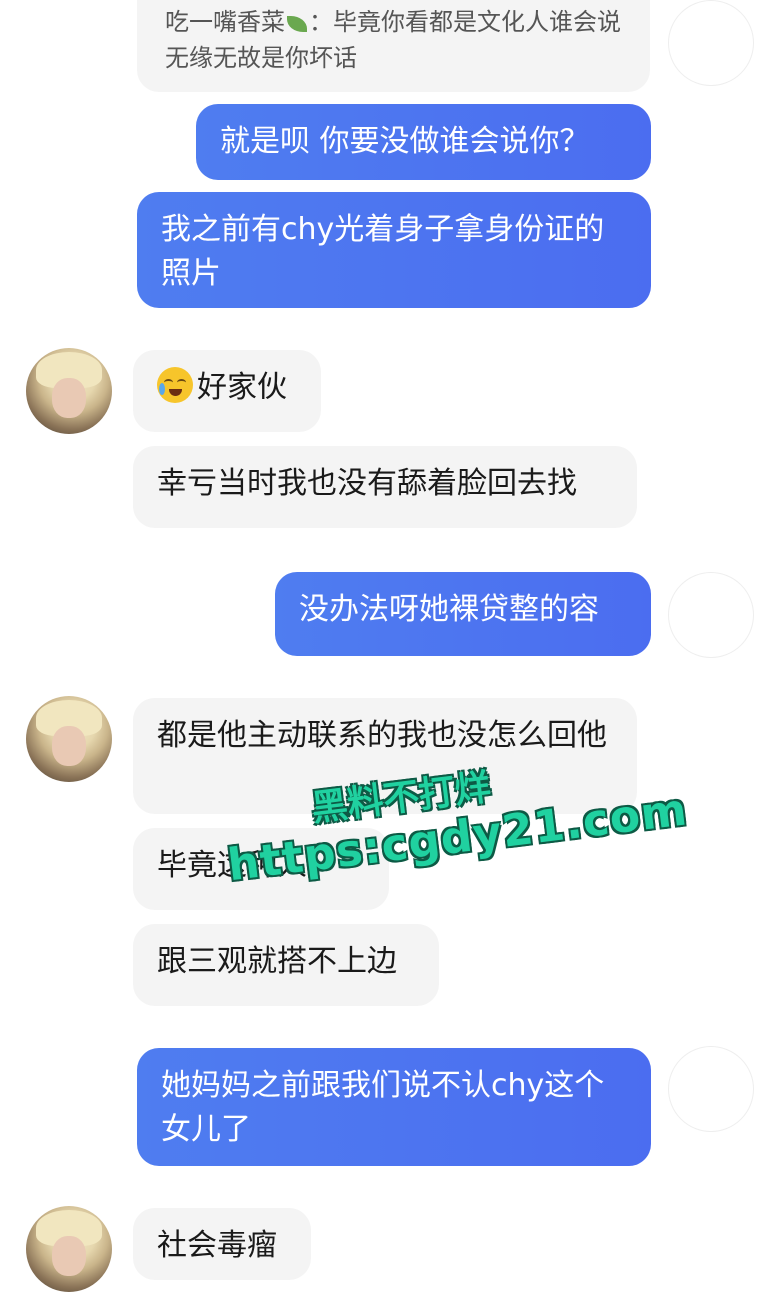 Image resolution: width=782 pixels, height=1292 pixels. What do you see at coordinates (175, 392) in the screenshot?
I see `mouth-shape` at bounding box center [175, 392].